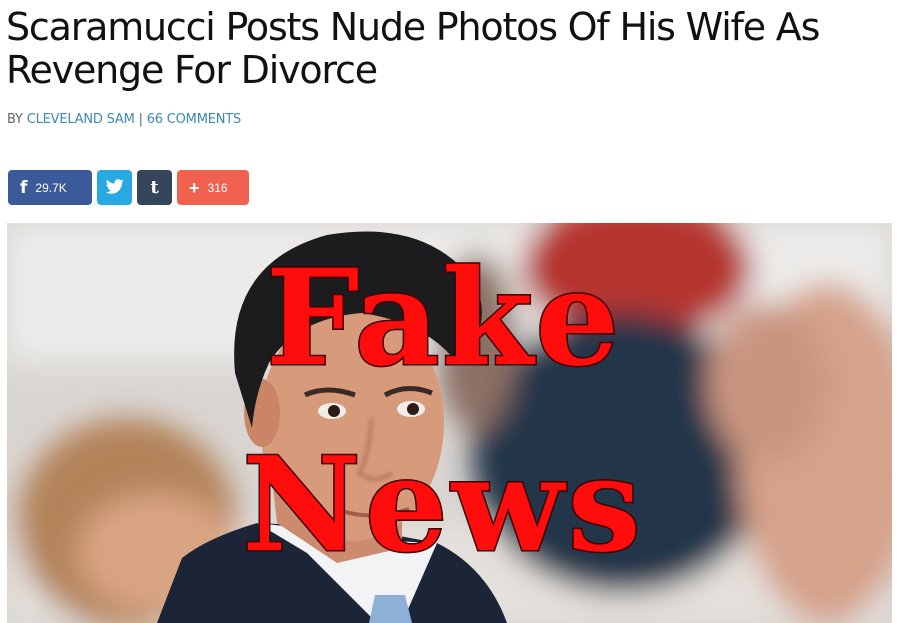 The height and width of the screenshot is (623, 900). What do you see at coordinates (194, 187) in the screenshot?
I see `plus-icon: +` at bounding box center [194, 187].